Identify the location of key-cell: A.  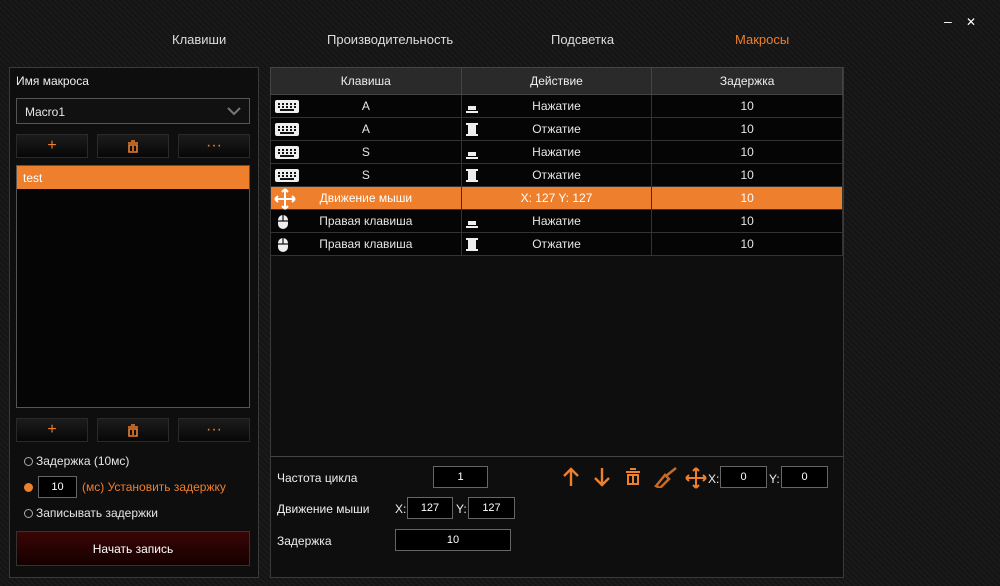
(366, 129).